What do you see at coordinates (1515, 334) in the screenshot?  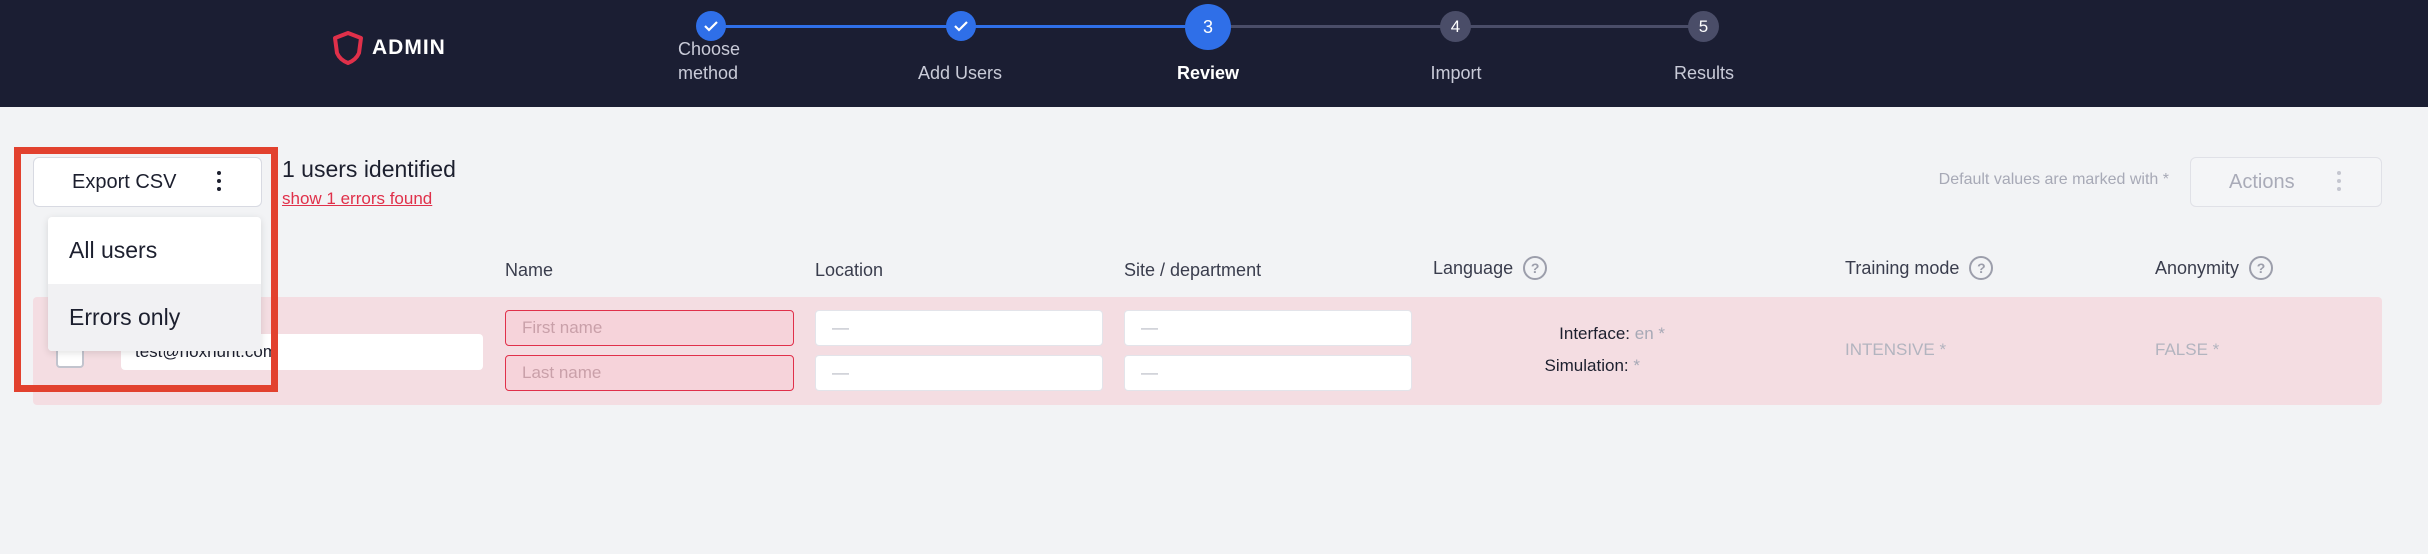 I see `interface-language: Interface: en *` at bounding box center [1515, 334].